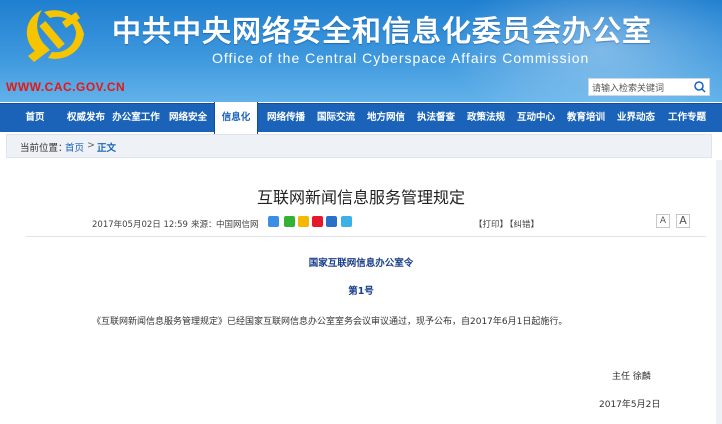 The width and height of the screenshot is (722, 424). What do you see at coordinates (346, 221) in the screenshot?
I see `tencent-weibo-icon` at bounding box center [346, 221].